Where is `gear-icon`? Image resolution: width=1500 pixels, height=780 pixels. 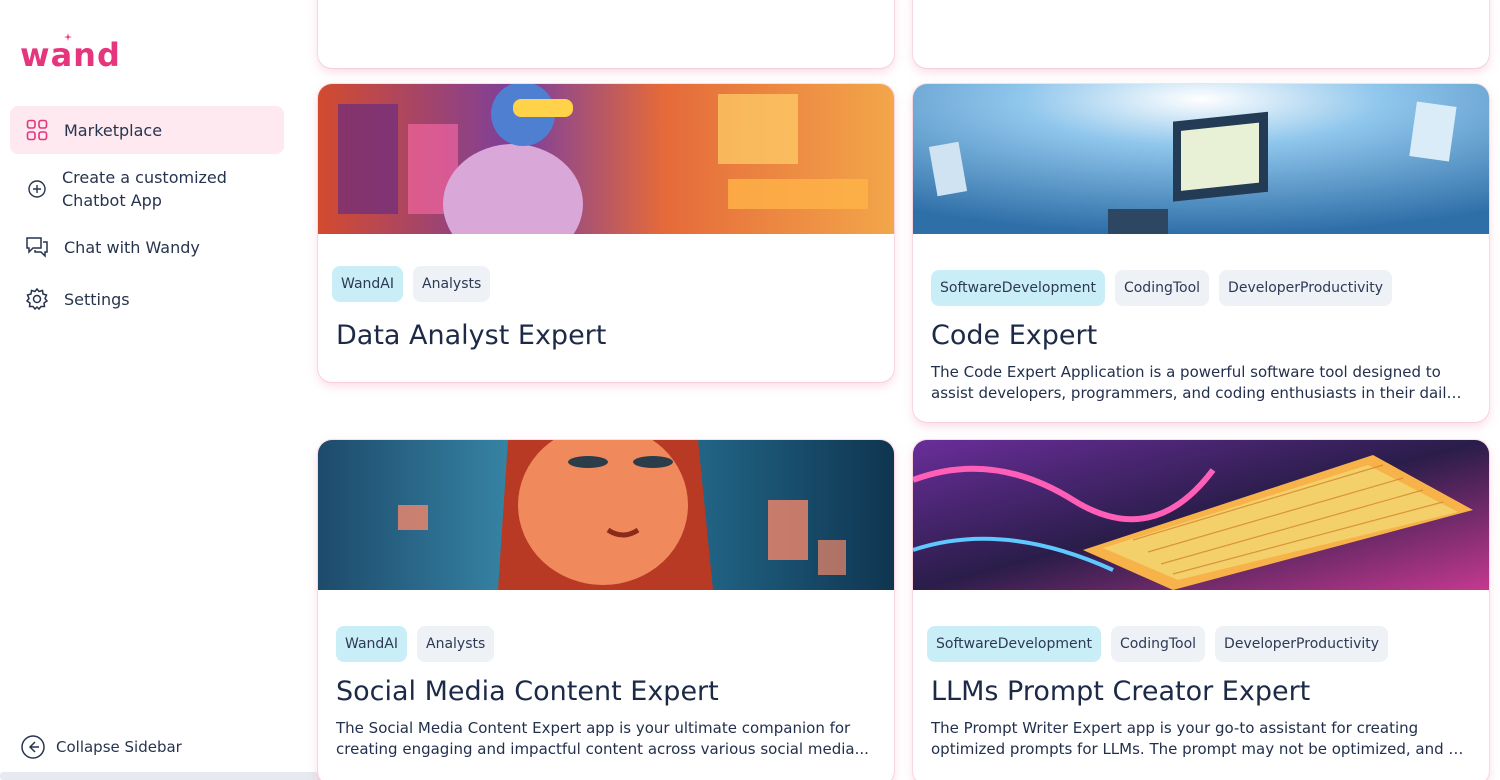
gear-icon is located at coordinates (37, 299).